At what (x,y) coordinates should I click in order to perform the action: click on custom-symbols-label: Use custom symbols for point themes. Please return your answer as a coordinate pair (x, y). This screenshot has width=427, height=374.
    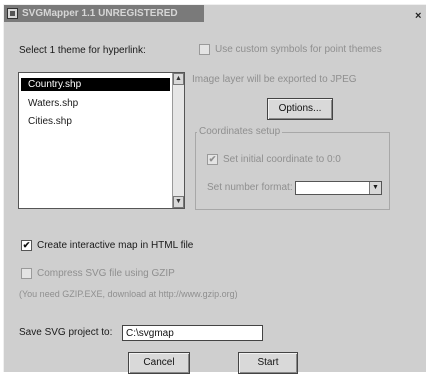
    Looking at the image, I should click on (298, 49).